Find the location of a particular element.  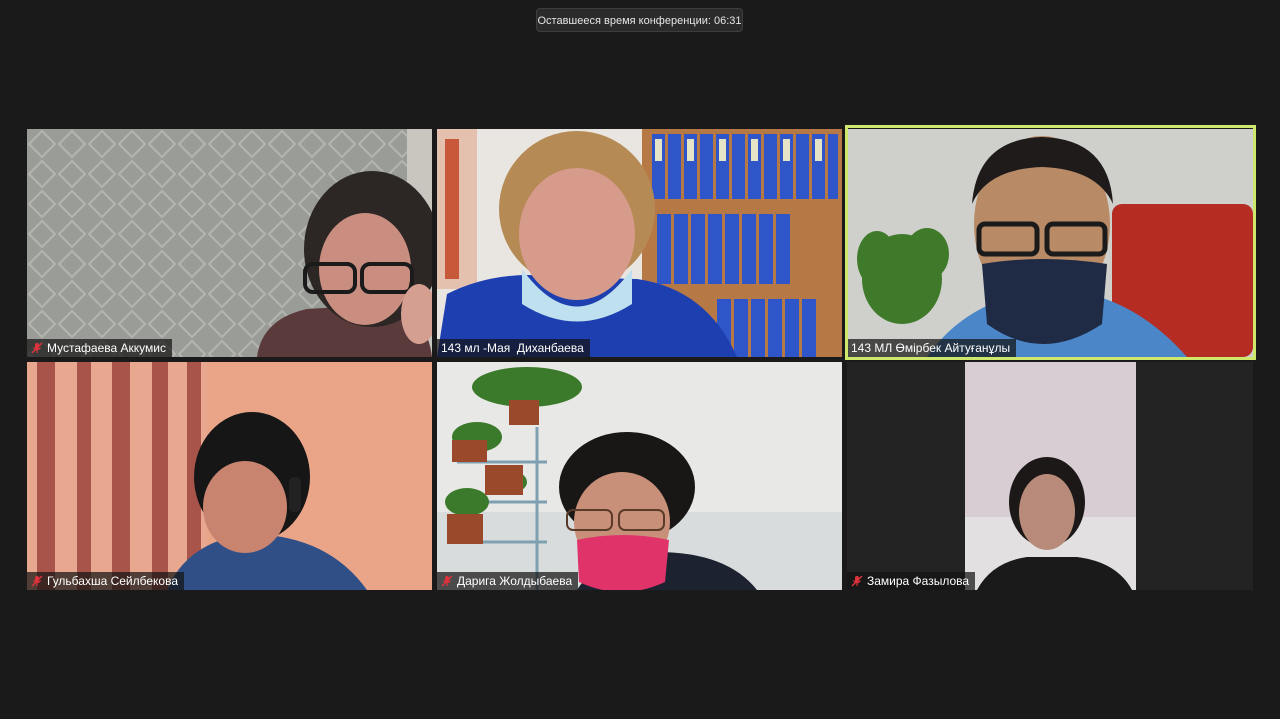

participant-nameplate: Дарига Жолдыбаева is located at coordinates (508, 581).